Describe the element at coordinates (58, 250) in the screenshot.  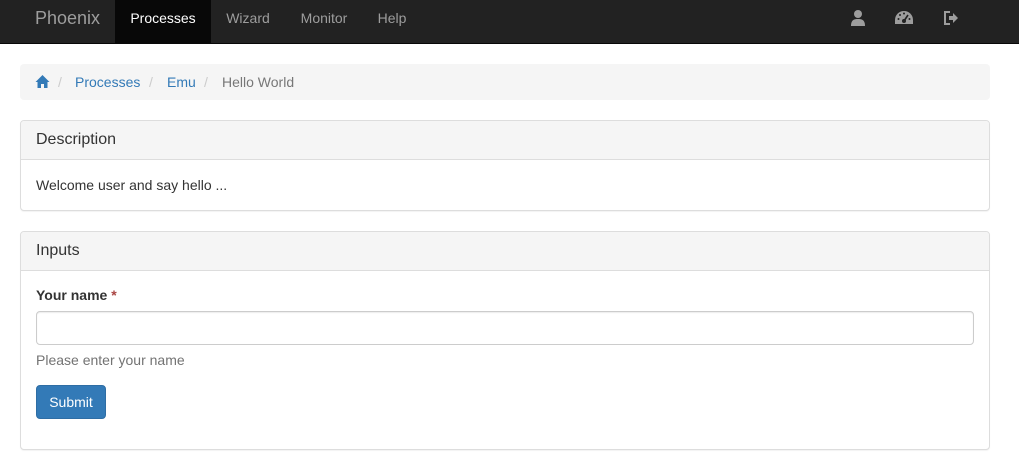
I see `panel-title: Inputs` at that location.